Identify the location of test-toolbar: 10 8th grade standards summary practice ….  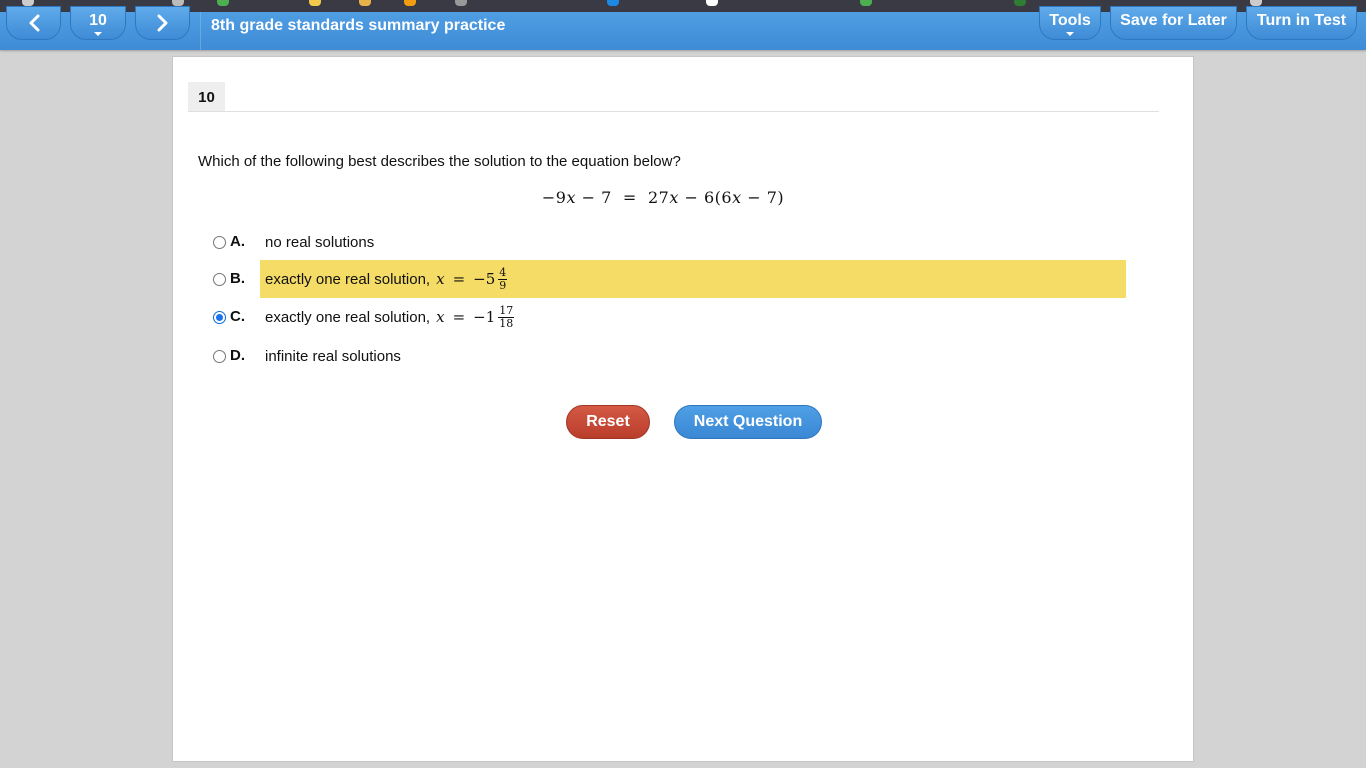
(683, 28).